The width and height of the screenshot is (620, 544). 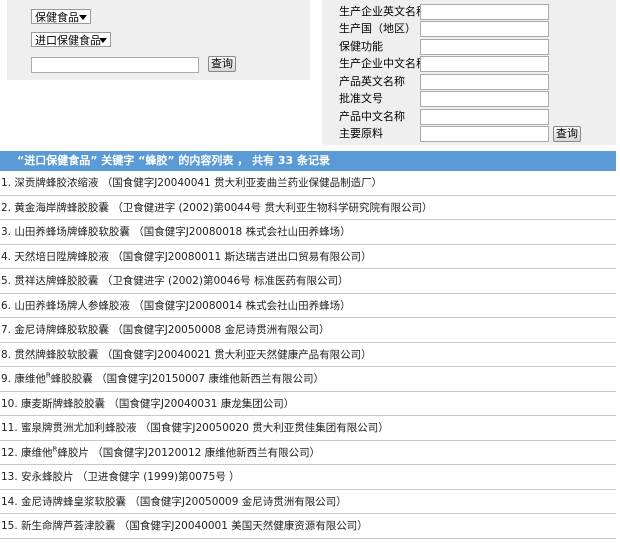 What do you see at coordinates (308, 453) in the screenshot?
I see `list-item: 12. 康维他R蜂胶片 （国食健字J20120012 康维他新西兰有限公司）` at bounding box center [308, 453].